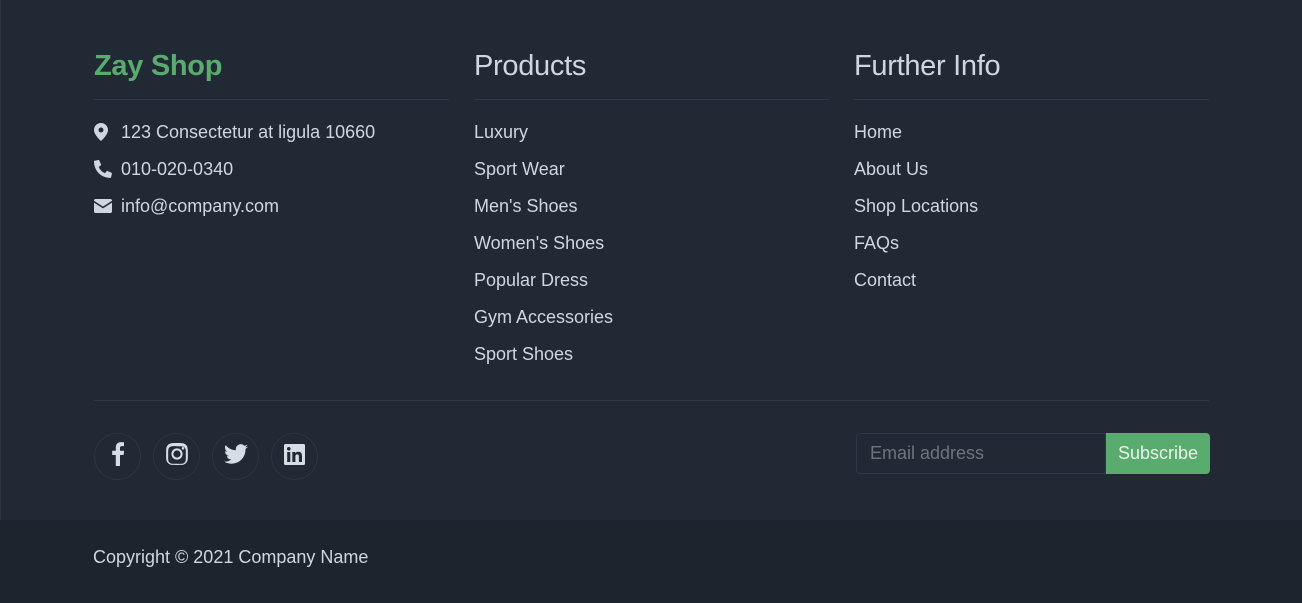 This screenshot has width=1302, height=603. I want to click on instagram-icon, so click(176, 456).